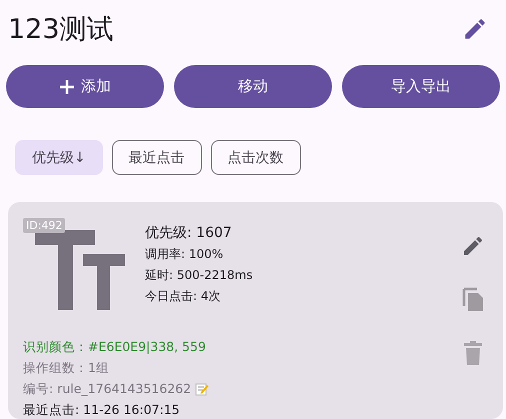 Image resolution: width=506 pixels, height=419 pixels. I want to click on memo-icon, so click(202, 389).